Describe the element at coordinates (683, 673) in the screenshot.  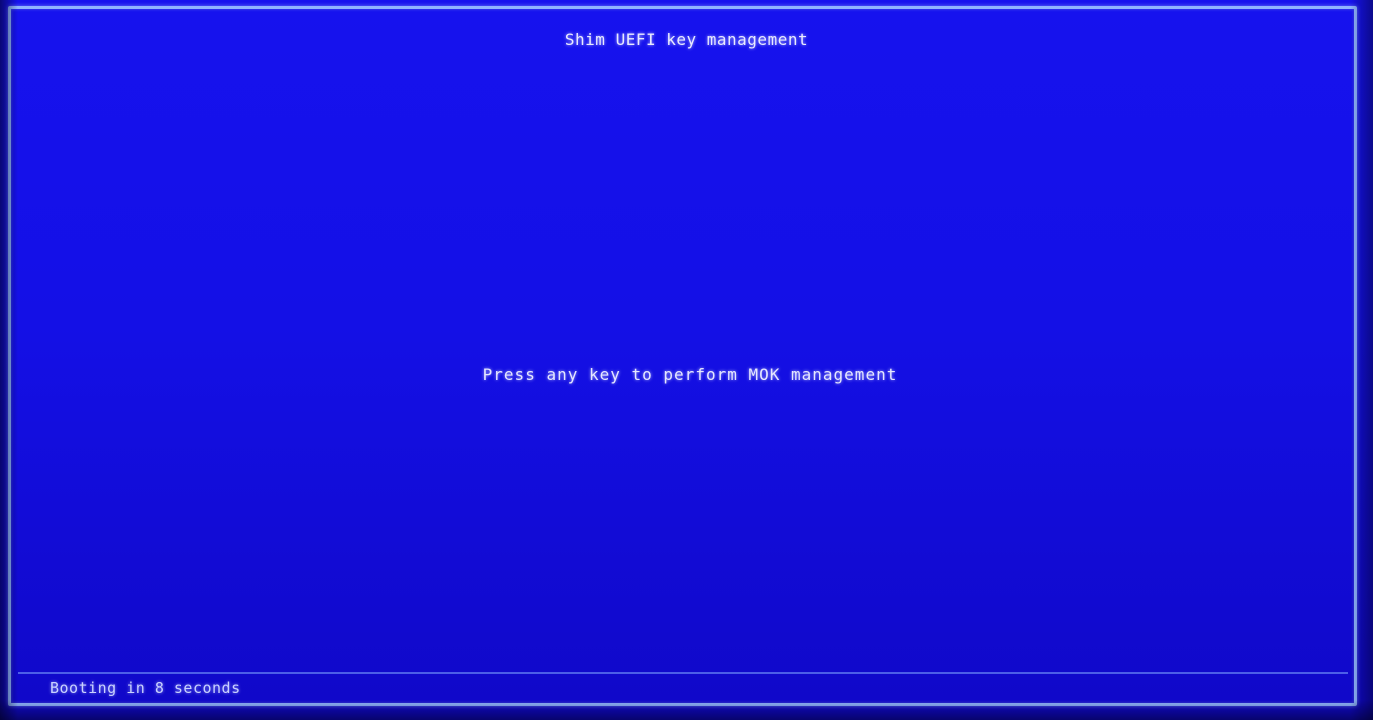
I see `status-divider` at that location.